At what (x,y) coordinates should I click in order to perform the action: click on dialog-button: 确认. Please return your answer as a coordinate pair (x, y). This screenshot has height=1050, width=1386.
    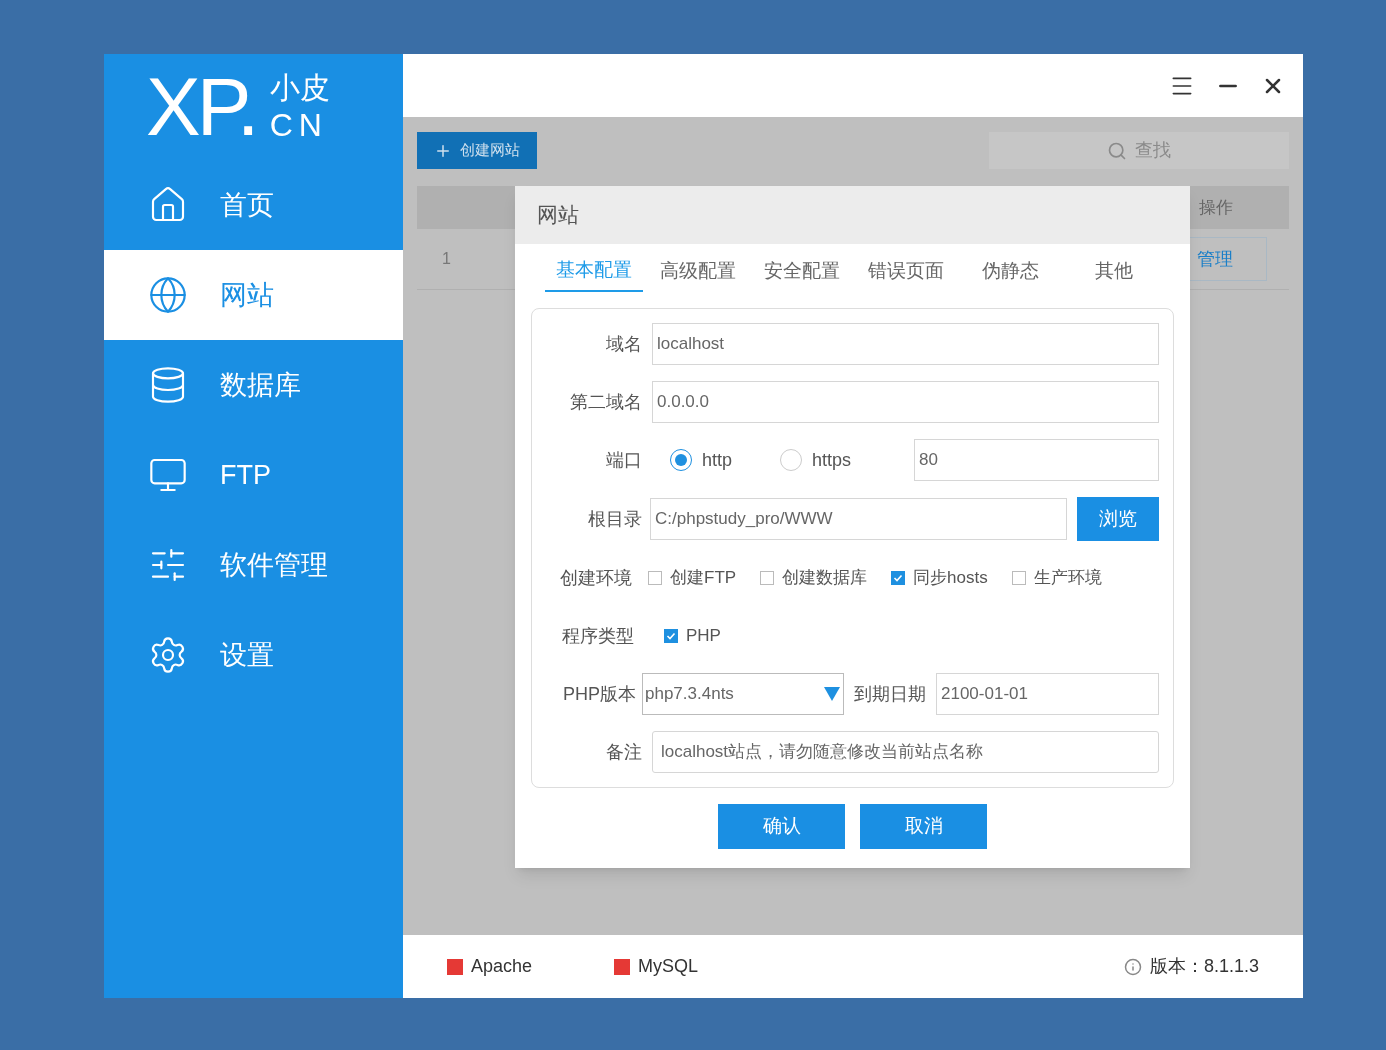
    Looking at the image, I should click on (781, 826).